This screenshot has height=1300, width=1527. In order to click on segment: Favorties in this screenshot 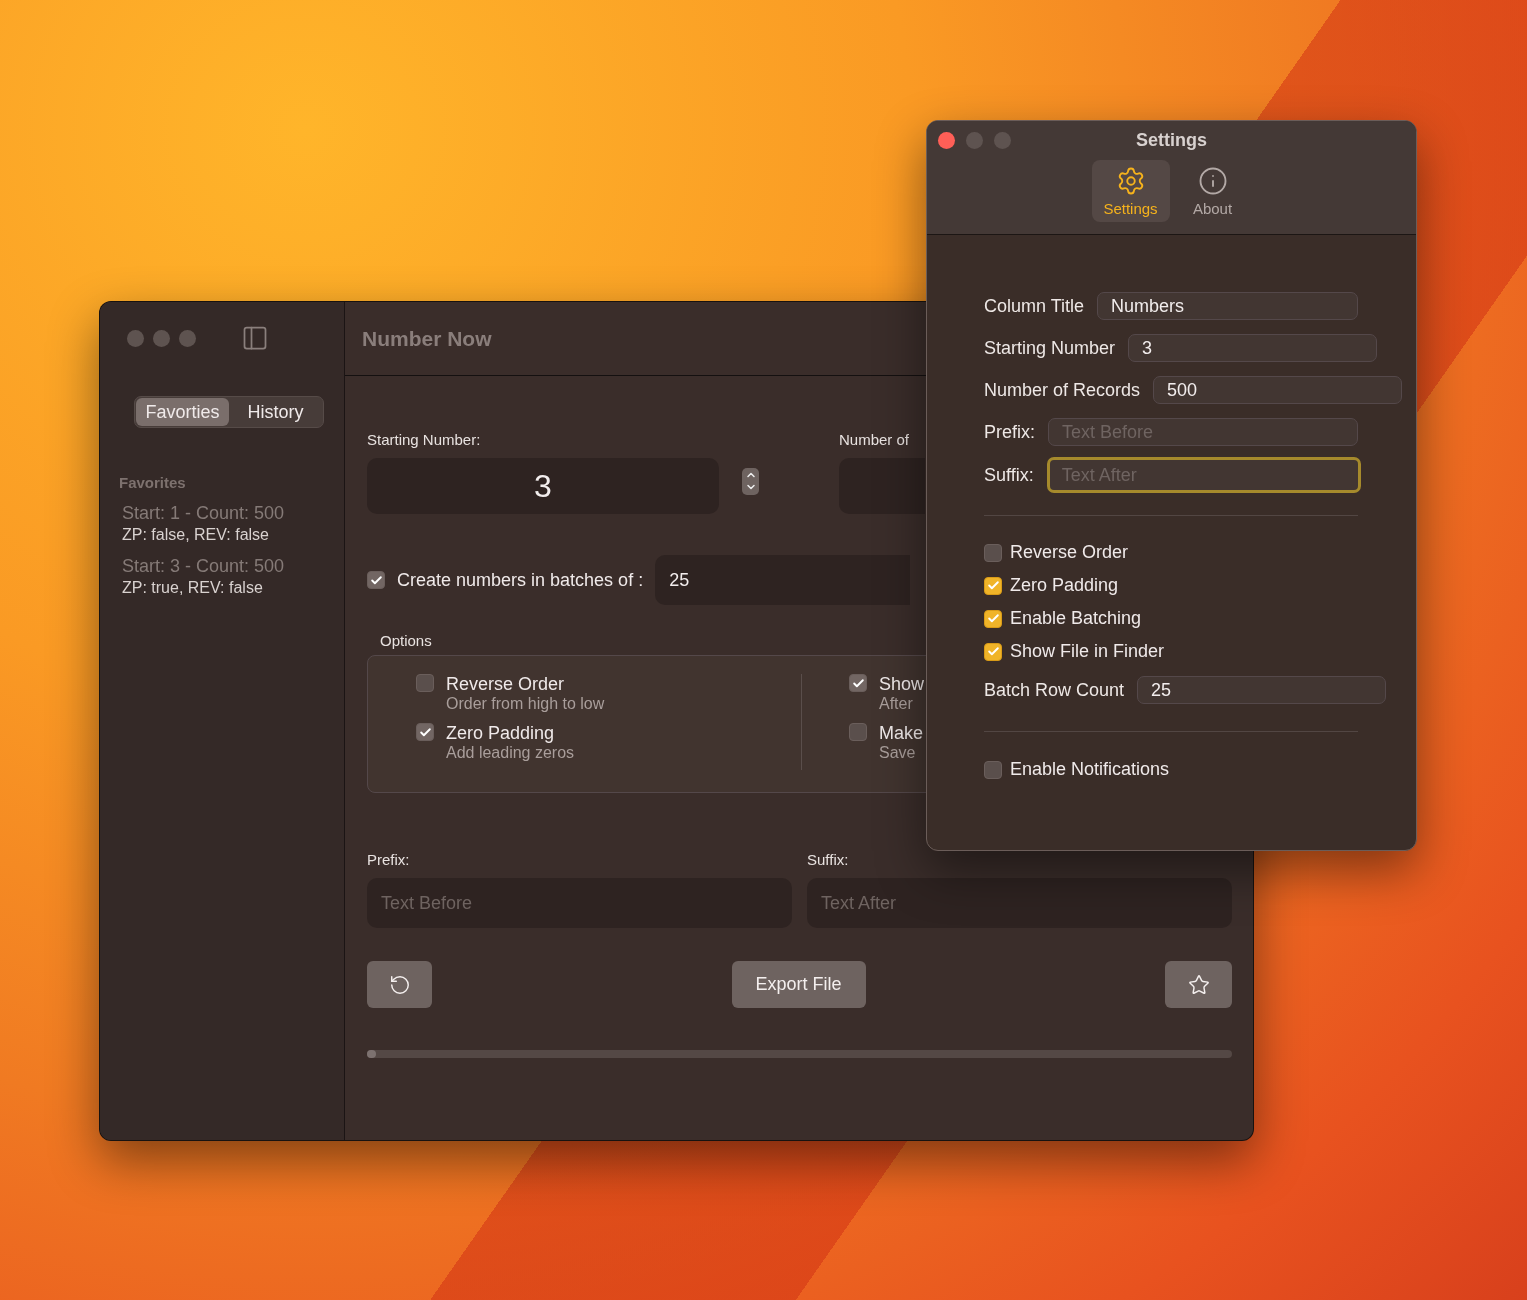, I will do `click(182, 412)`.